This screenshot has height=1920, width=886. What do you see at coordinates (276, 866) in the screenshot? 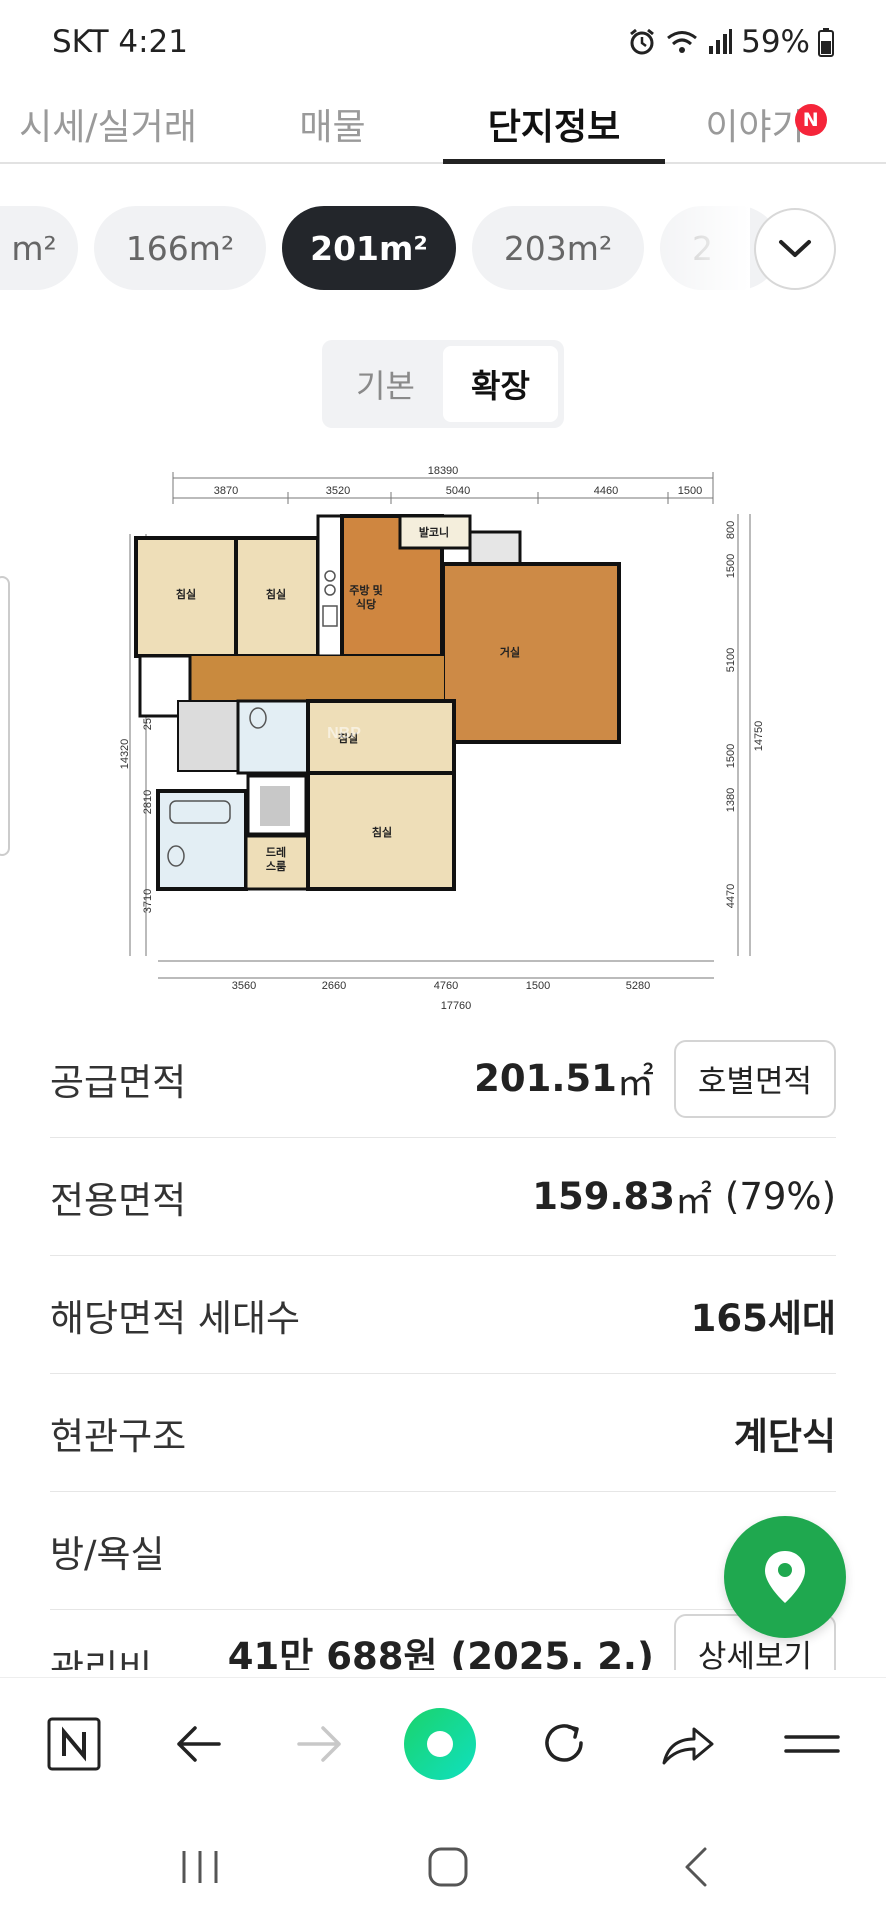
I see `room-label-dress-2: 스룸` at bounding box center [276, 866].